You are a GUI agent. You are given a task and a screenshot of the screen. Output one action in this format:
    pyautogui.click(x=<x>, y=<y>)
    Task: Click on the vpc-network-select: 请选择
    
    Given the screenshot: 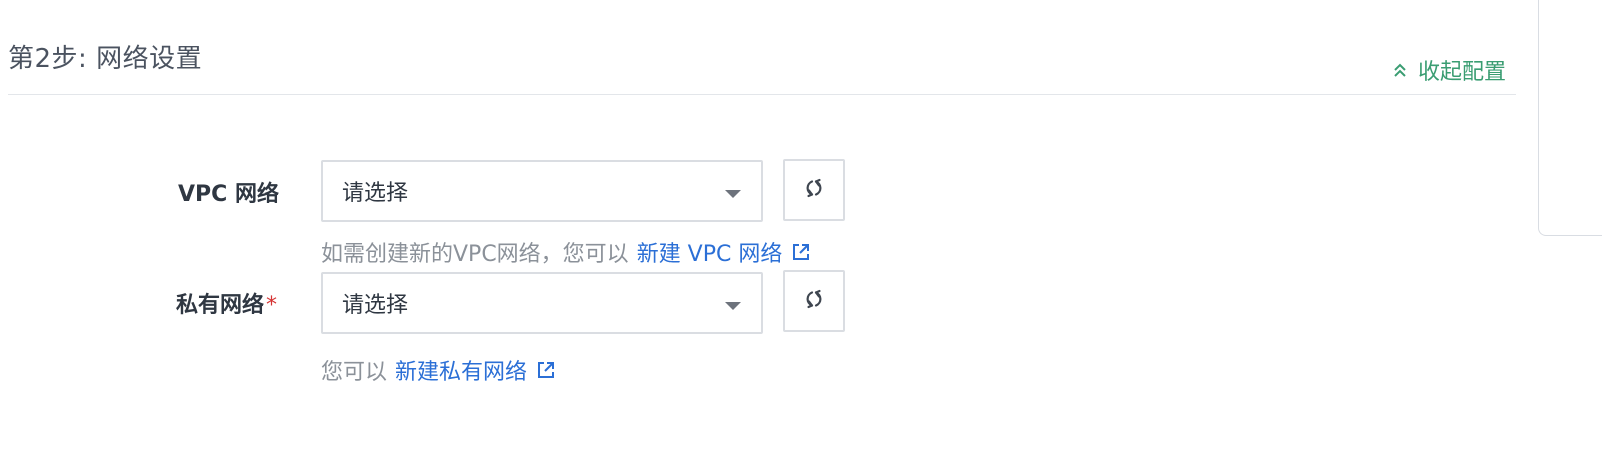 What is the action you would take?
    pyautogui.click(x=542, y=191)
    